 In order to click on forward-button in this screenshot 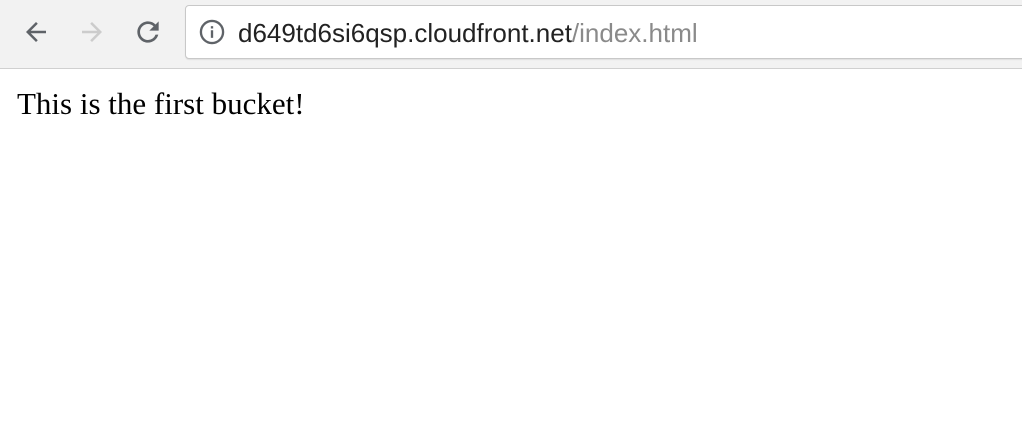, I will do `click(92, 32)`.